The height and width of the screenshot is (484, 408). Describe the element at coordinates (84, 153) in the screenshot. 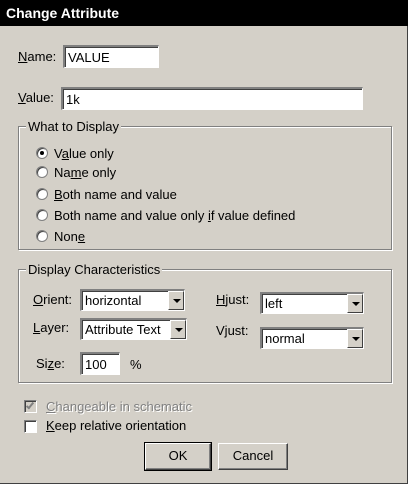

I see `radio-label: Value only` at that location.